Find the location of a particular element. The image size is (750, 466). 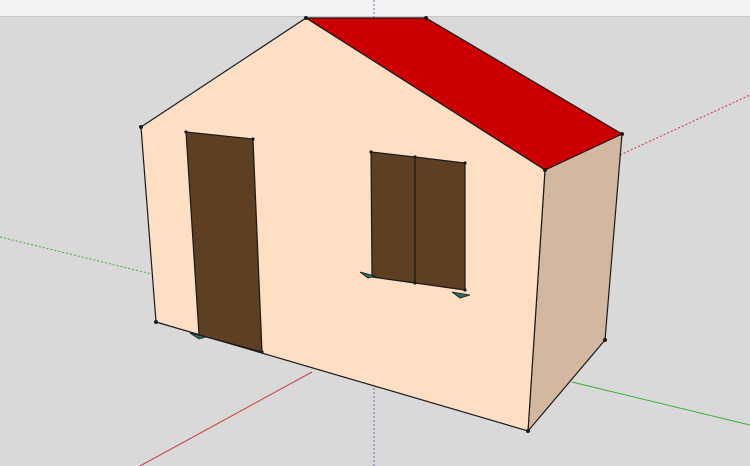

red-axis is located at coordinates (226, 418).